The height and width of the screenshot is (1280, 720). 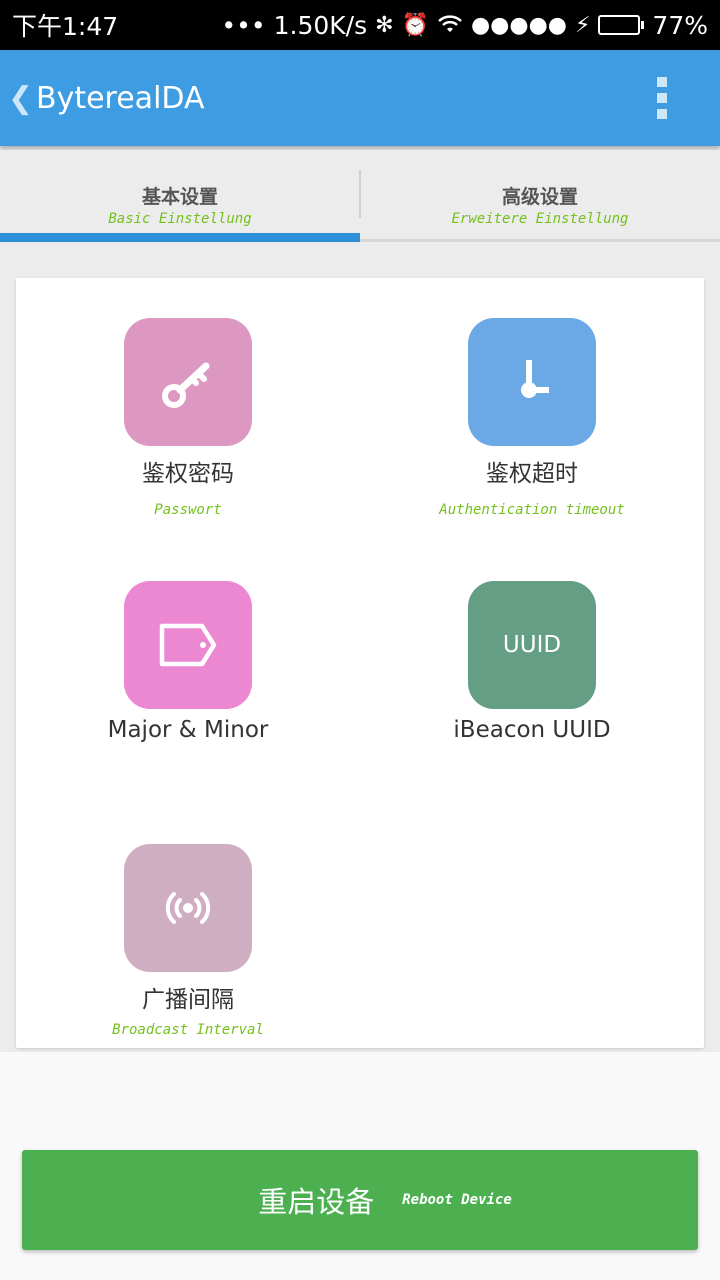 I want to click on battery-percent: 77%, so click(x=680, y=25).